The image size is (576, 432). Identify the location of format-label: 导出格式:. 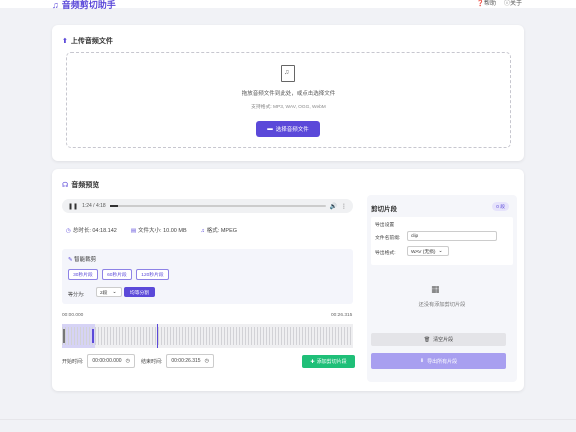
(385, 253).